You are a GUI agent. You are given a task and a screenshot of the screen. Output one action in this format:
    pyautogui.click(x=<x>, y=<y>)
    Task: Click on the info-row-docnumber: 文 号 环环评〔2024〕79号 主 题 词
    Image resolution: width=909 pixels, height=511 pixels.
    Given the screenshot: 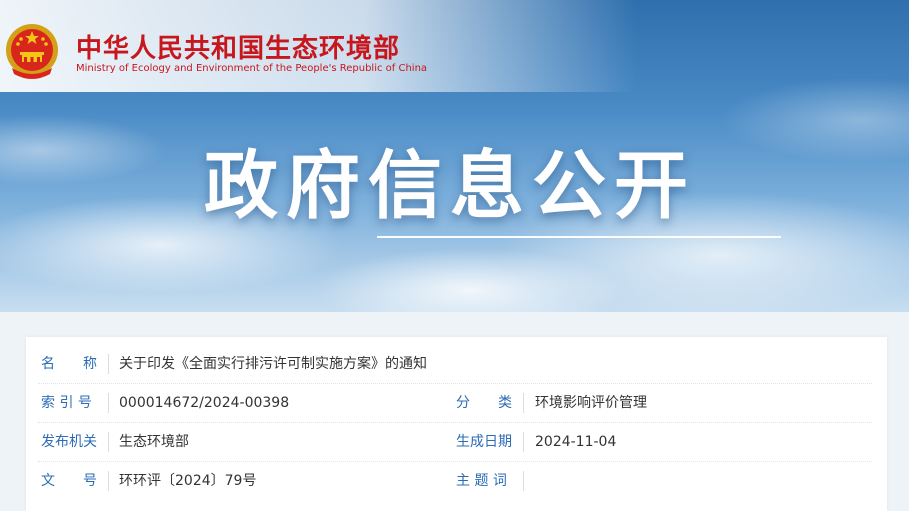 What is the action you would take?
    pyautogui.click(x=455, y=481)
    